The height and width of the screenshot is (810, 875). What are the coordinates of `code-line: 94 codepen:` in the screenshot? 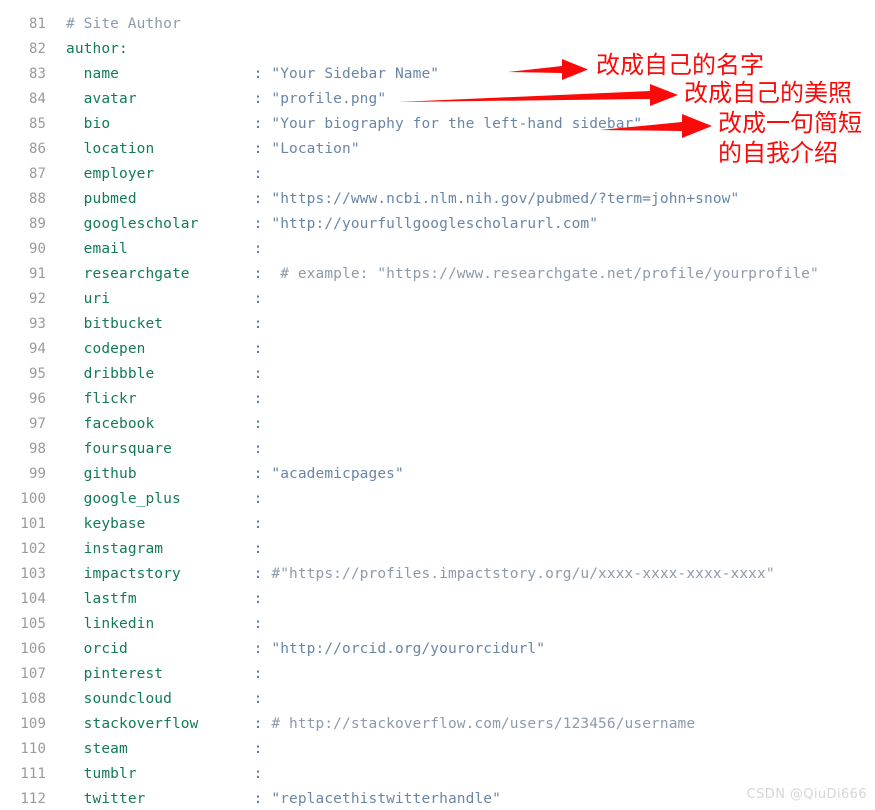 It's located at (437, 349).